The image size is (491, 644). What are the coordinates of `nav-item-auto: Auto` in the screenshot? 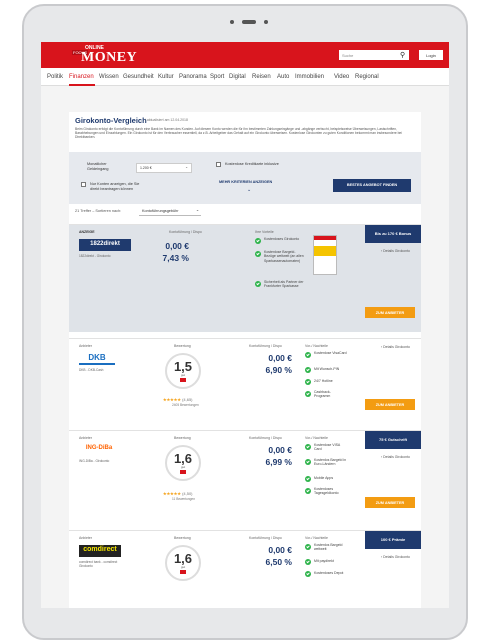 It's located at (283, 77).